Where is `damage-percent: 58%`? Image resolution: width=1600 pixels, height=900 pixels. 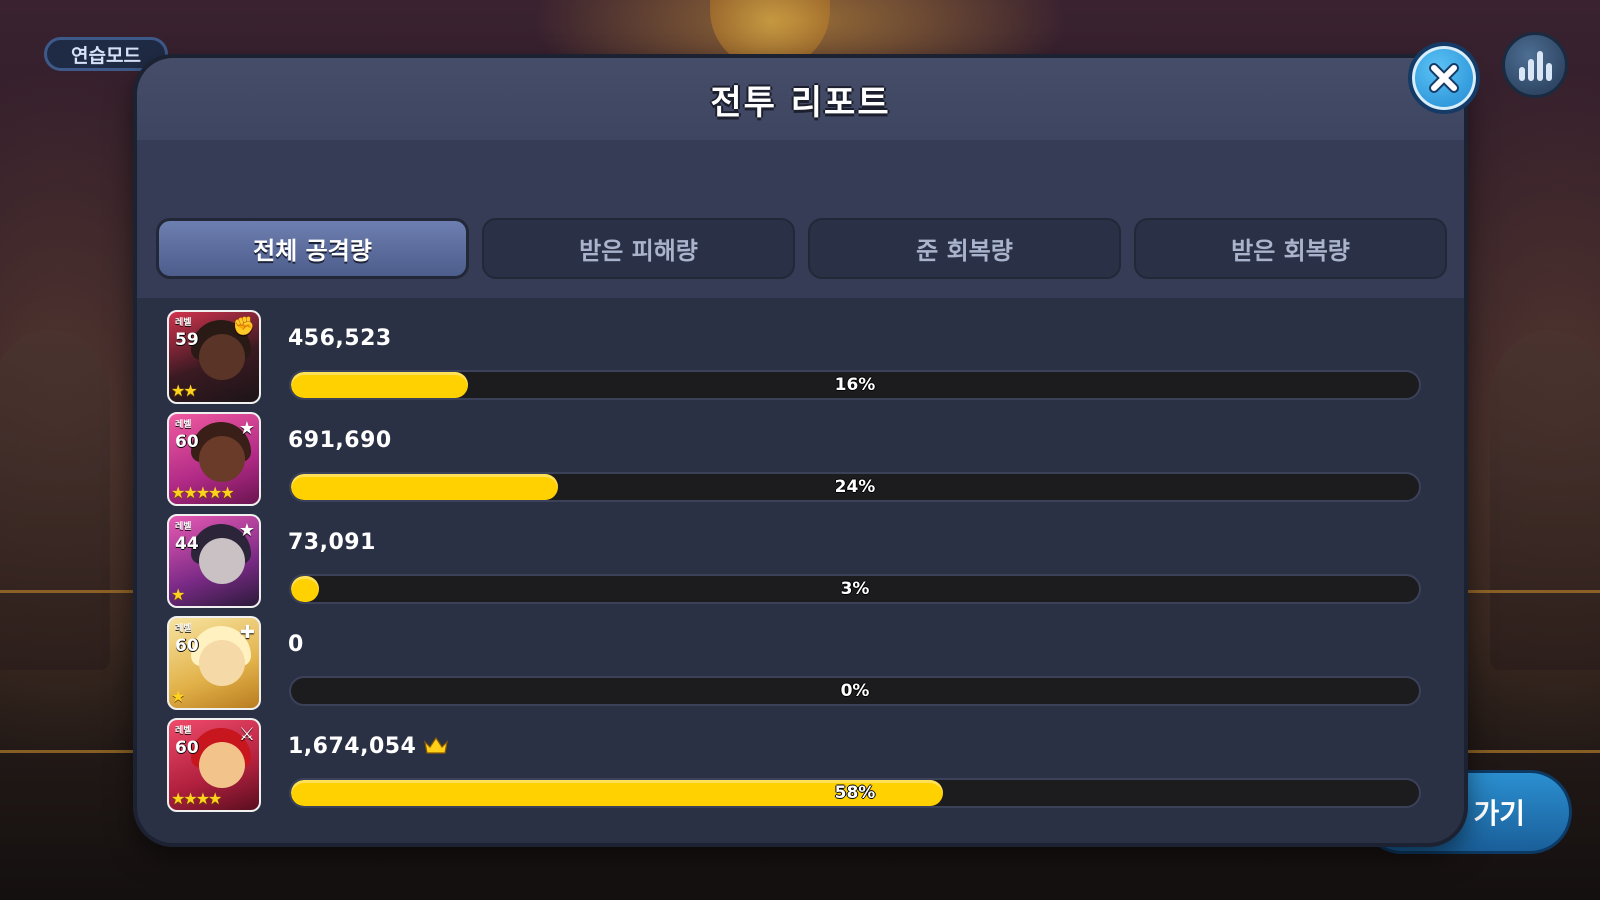
damage-percent: 58% is located at coordinates (855, 793).